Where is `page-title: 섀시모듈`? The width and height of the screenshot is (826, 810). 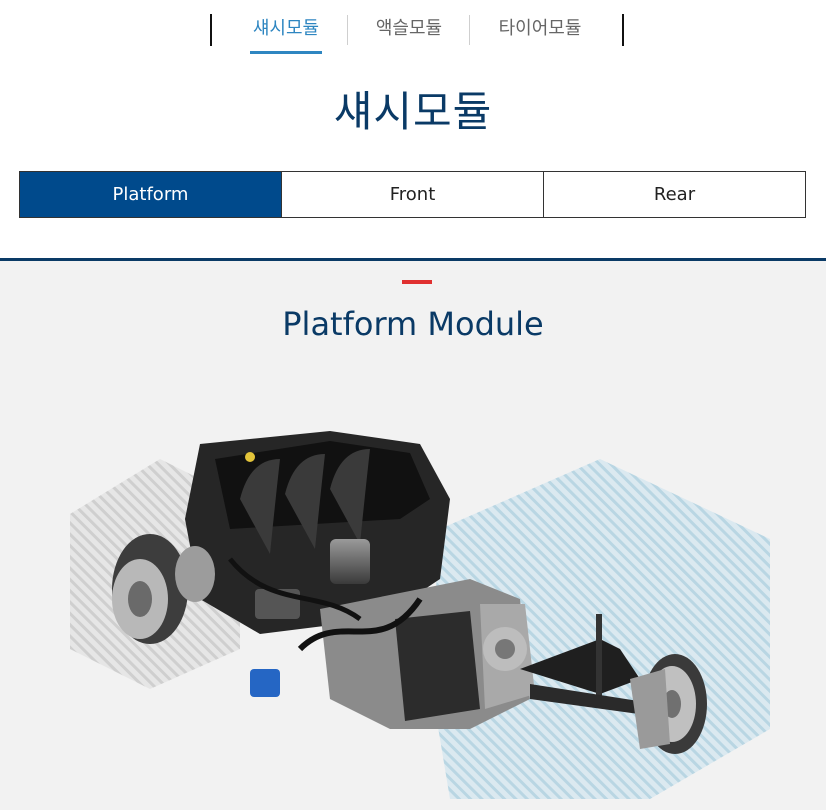
page-title: 섀시모듈 is located at coordinates (413, 111).